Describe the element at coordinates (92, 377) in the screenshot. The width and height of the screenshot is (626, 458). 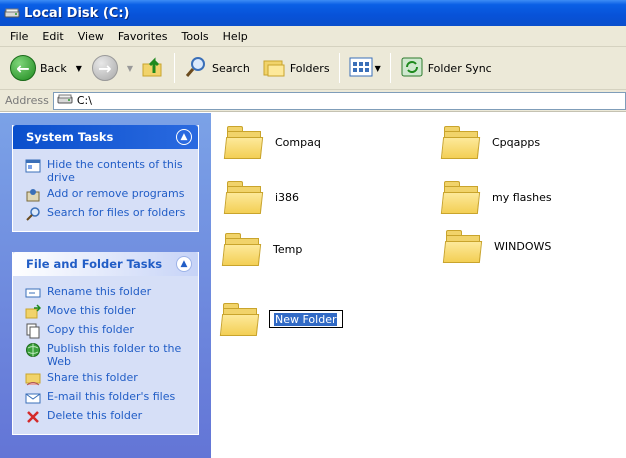
I see `task-label: Share this folder` at that location.